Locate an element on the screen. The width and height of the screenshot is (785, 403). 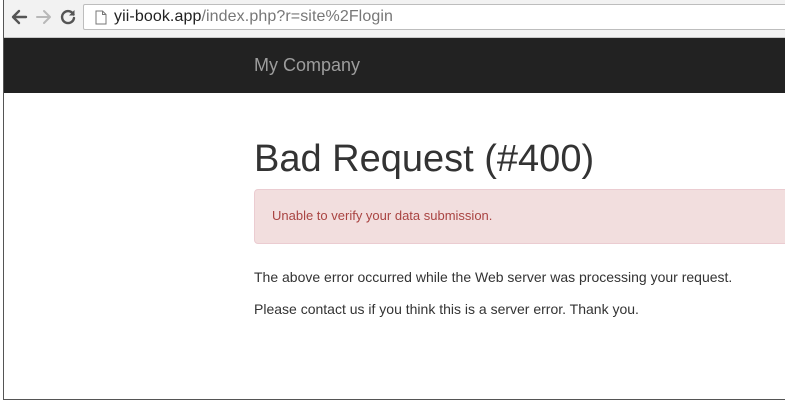
brand-link: My Company is located at coordinates (307, 65).